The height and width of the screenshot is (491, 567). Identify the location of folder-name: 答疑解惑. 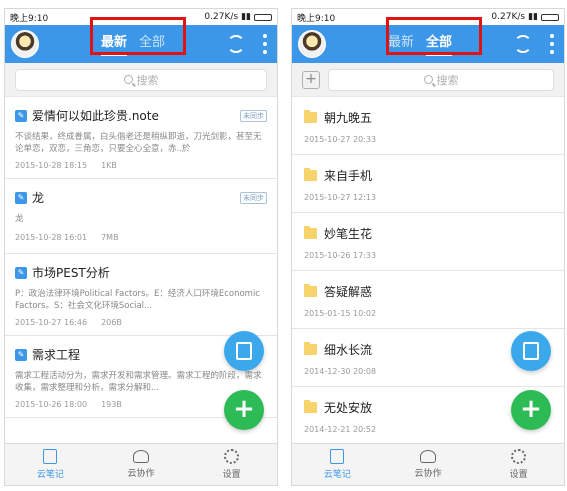
(348, 292).